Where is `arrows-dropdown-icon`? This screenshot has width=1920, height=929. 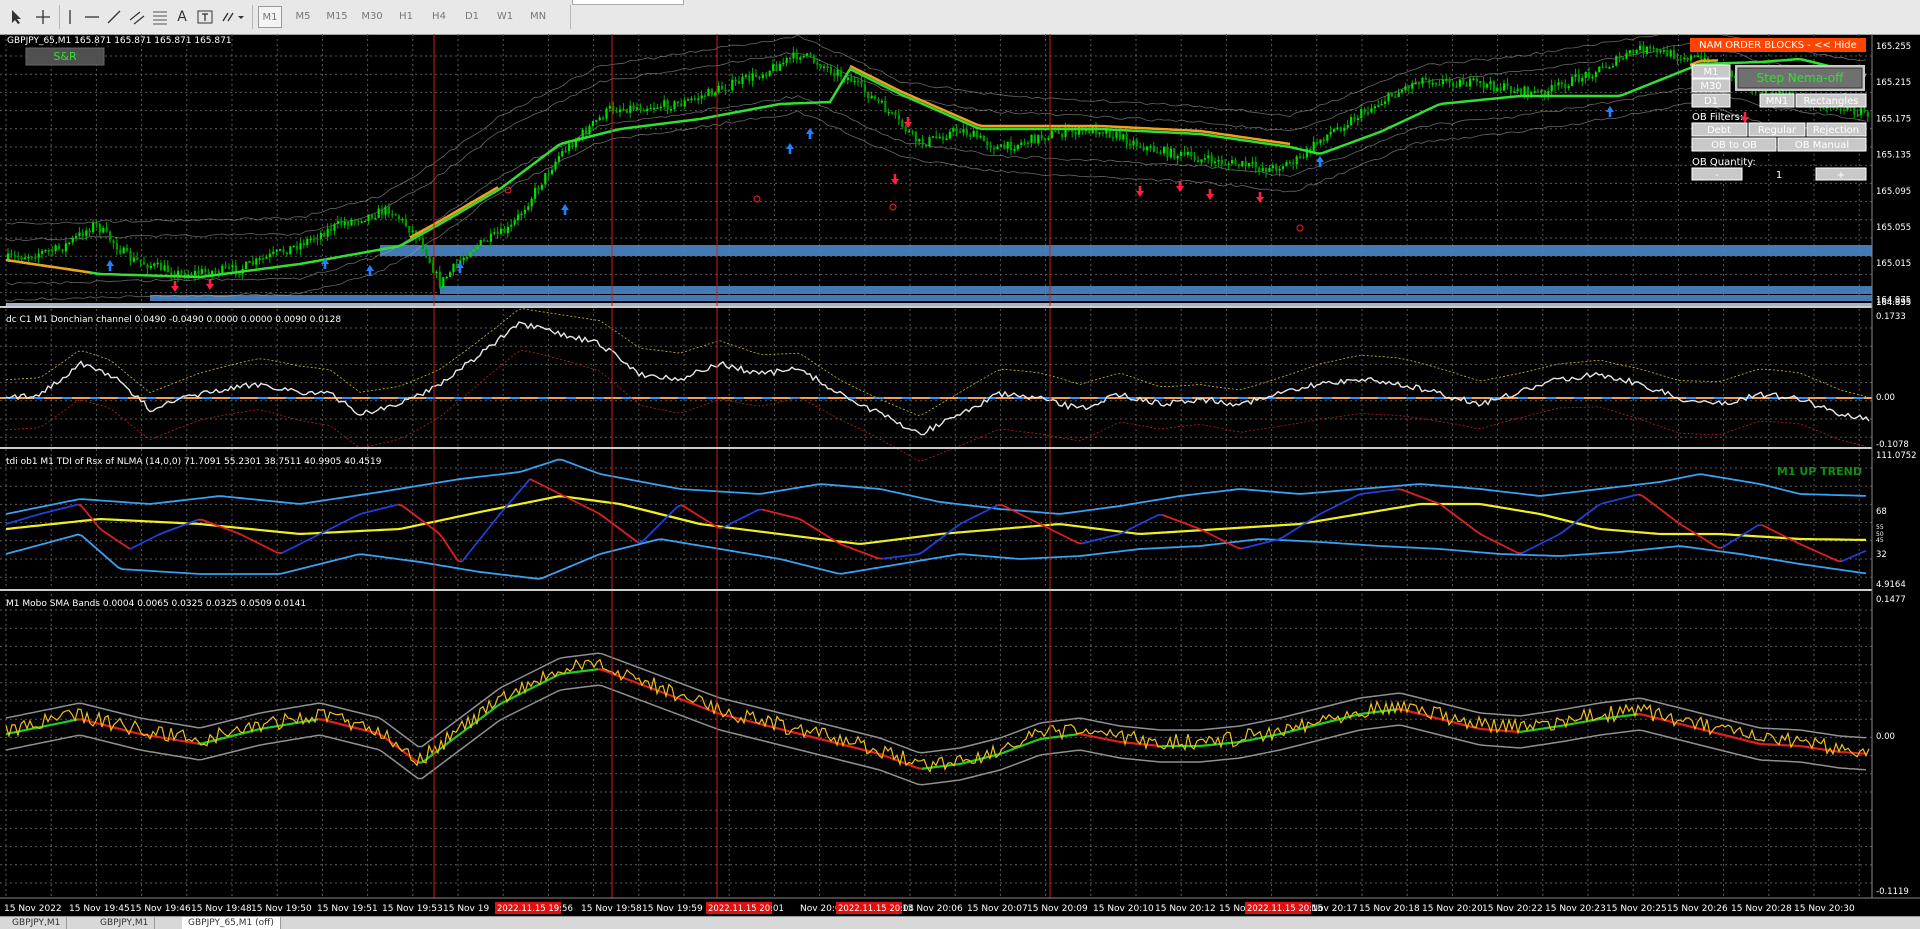 arrows-dropdown-icon is located at coordinates (233, 17).